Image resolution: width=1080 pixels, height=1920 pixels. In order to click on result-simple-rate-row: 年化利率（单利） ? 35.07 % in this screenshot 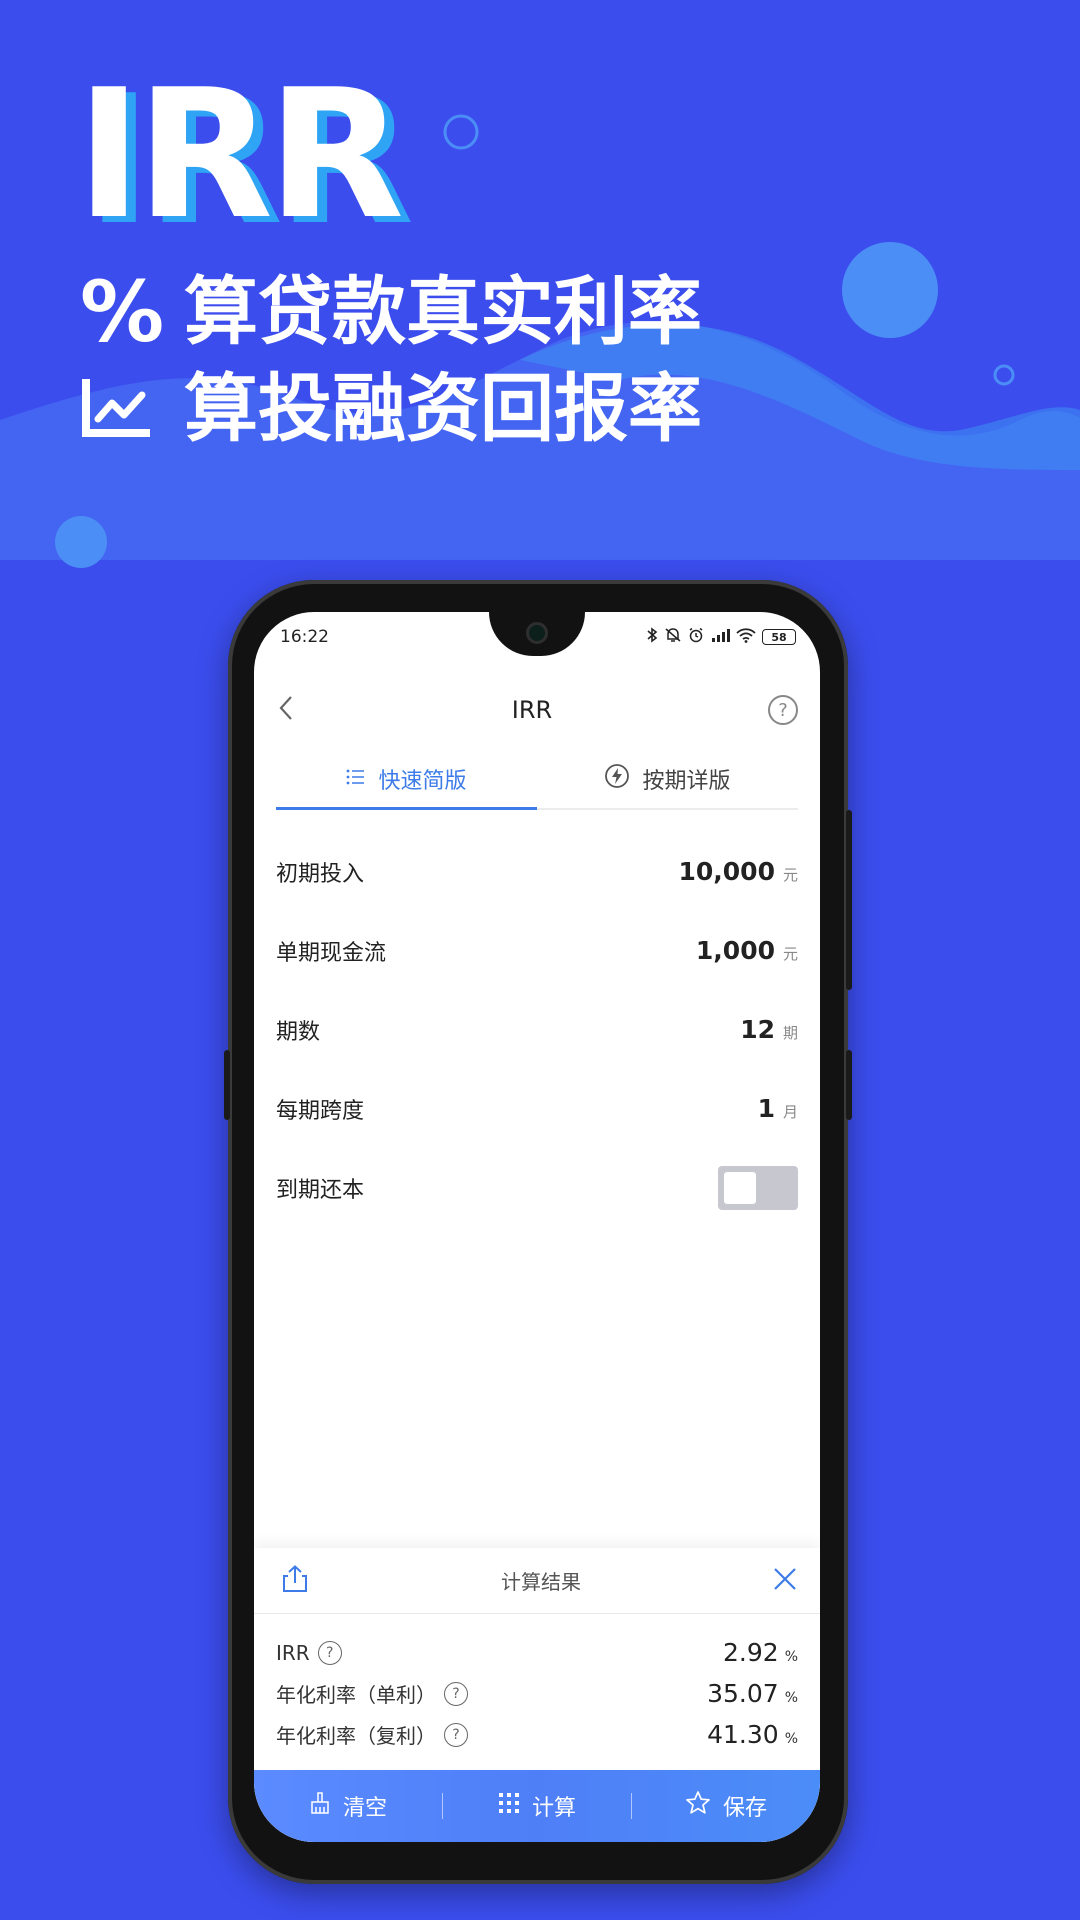, I will do `click(537, 1693)`.